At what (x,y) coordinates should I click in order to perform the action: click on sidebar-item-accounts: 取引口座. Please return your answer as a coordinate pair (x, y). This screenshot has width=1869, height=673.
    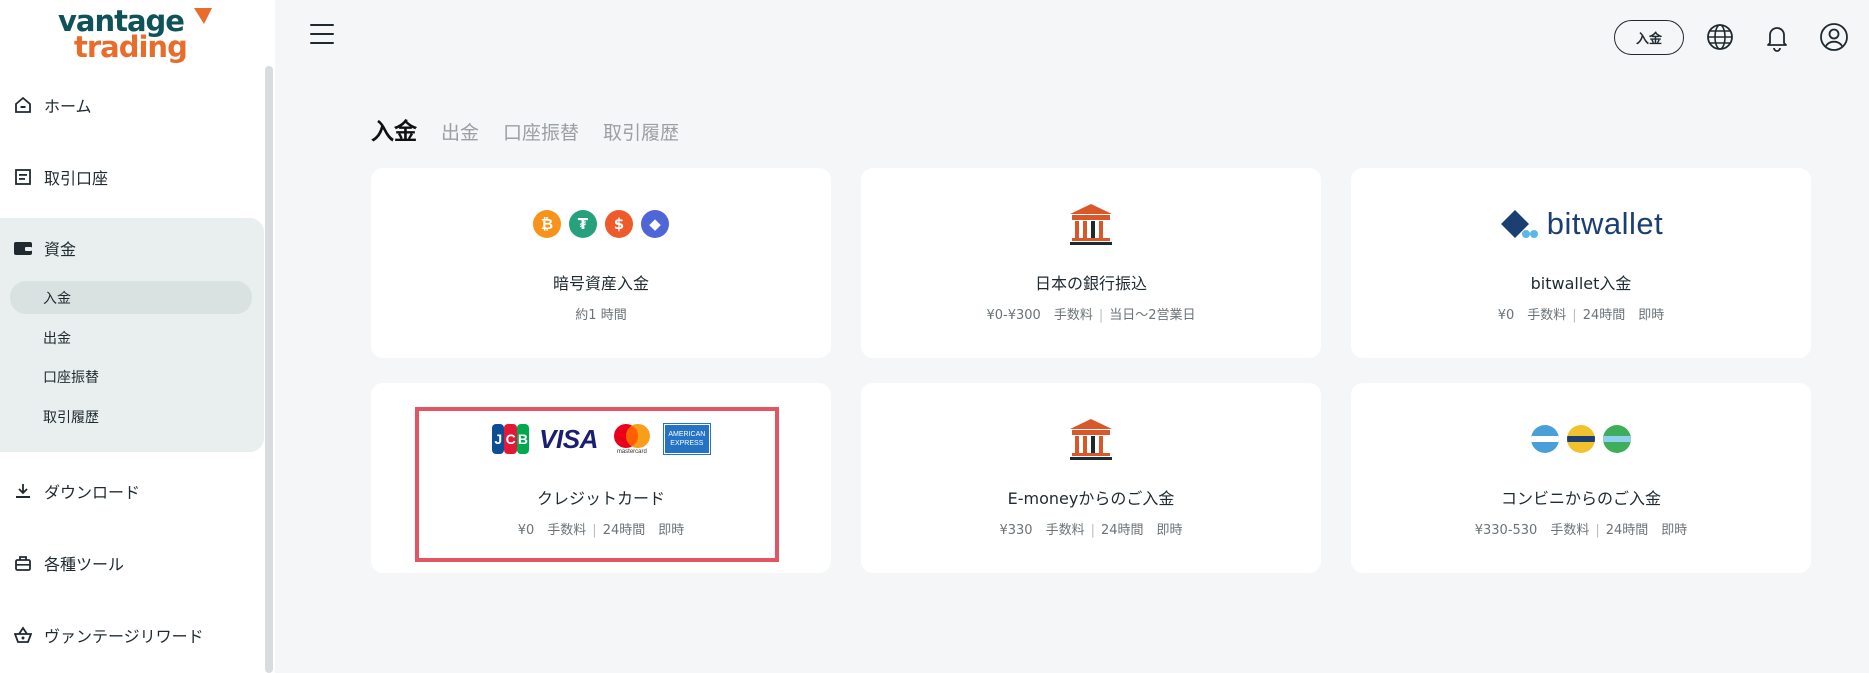
    Looking at the image, I should click on (131, 177).